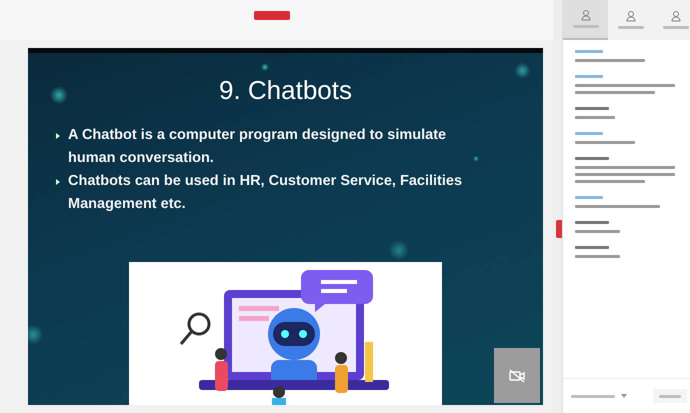  What do you see at coordinates (517, 375) in the screenshot?
I see `camera-off-icon` at bounding box center [517, 375].